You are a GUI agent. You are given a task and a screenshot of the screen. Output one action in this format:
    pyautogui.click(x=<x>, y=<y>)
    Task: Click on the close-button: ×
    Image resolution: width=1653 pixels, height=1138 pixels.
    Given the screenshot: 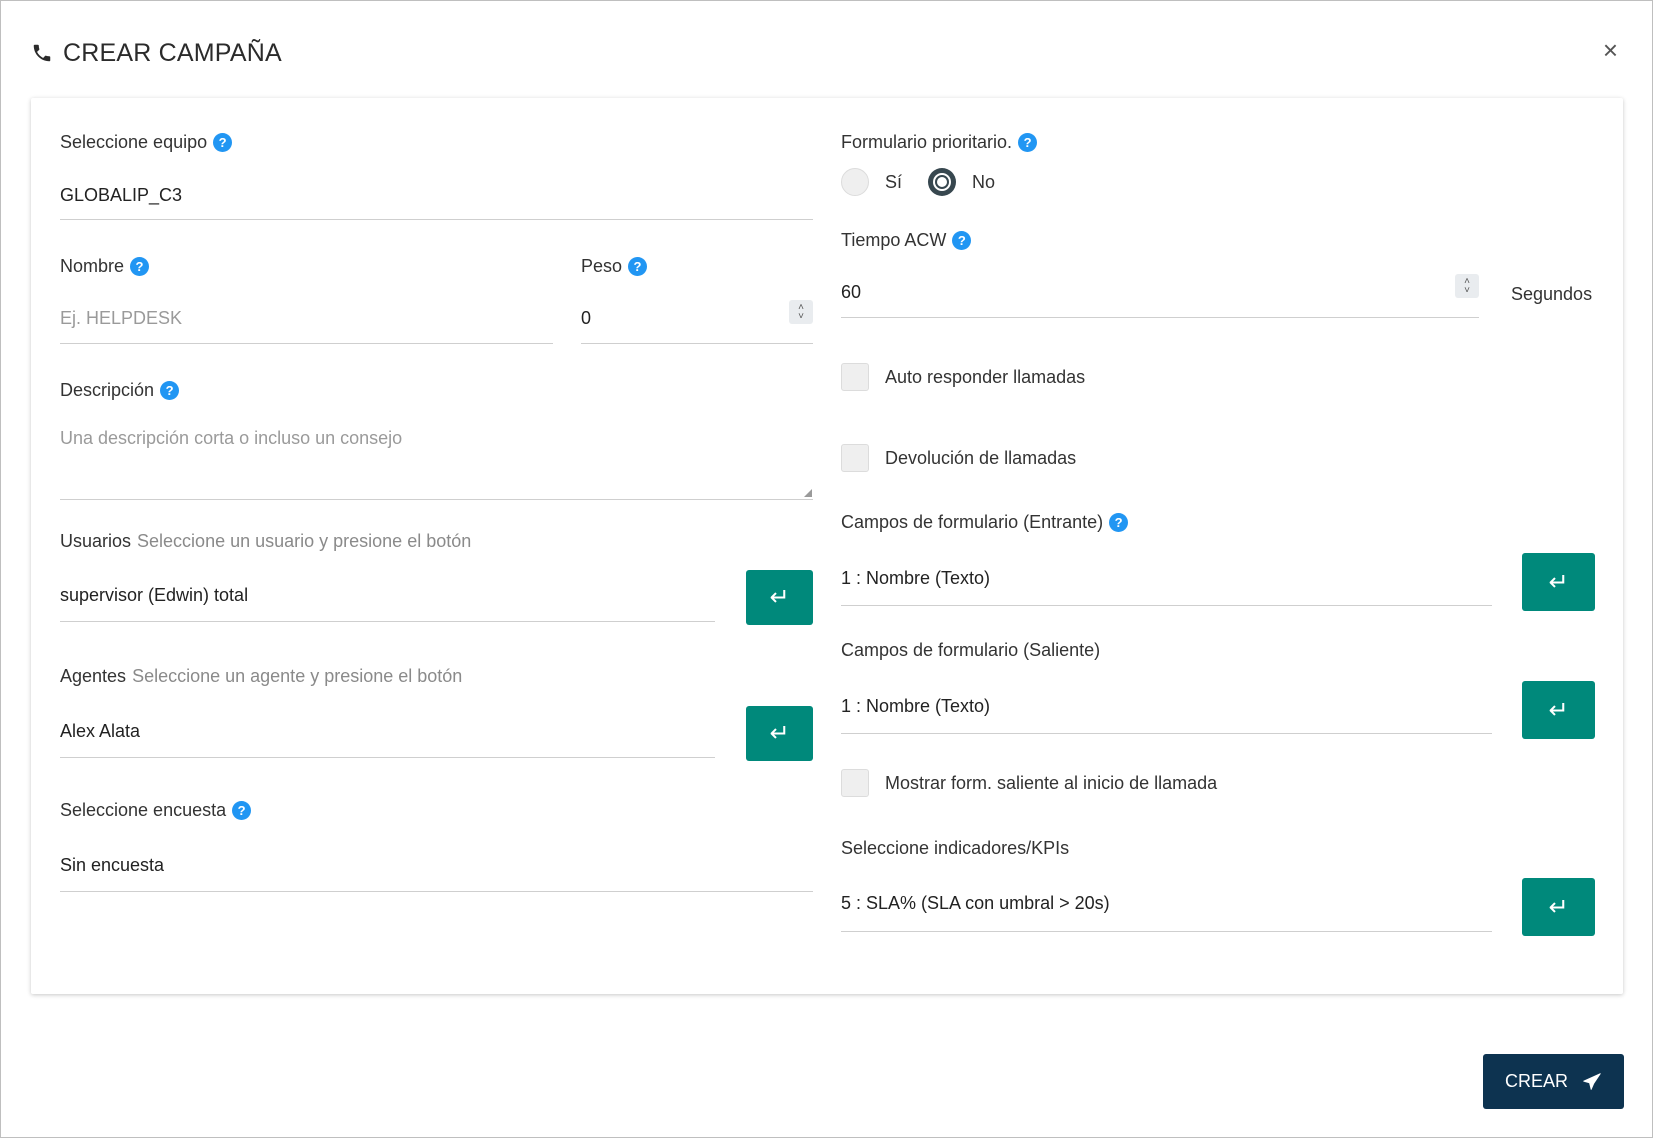 What is the action you would take?
    pyautogui.click(x=1610, y=50)
    